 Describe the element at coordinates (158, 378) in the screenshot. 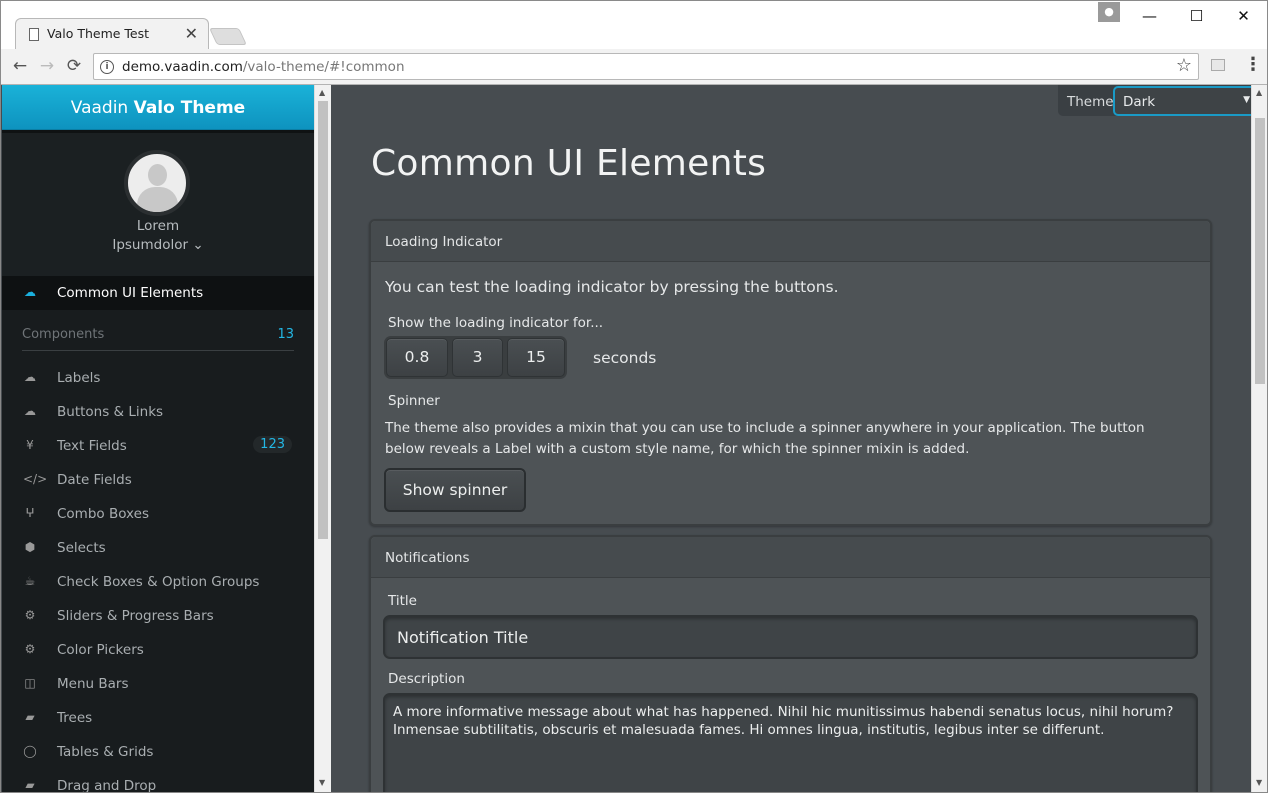

I see `sidebar-item-labels: ☁ Labels` at that location.